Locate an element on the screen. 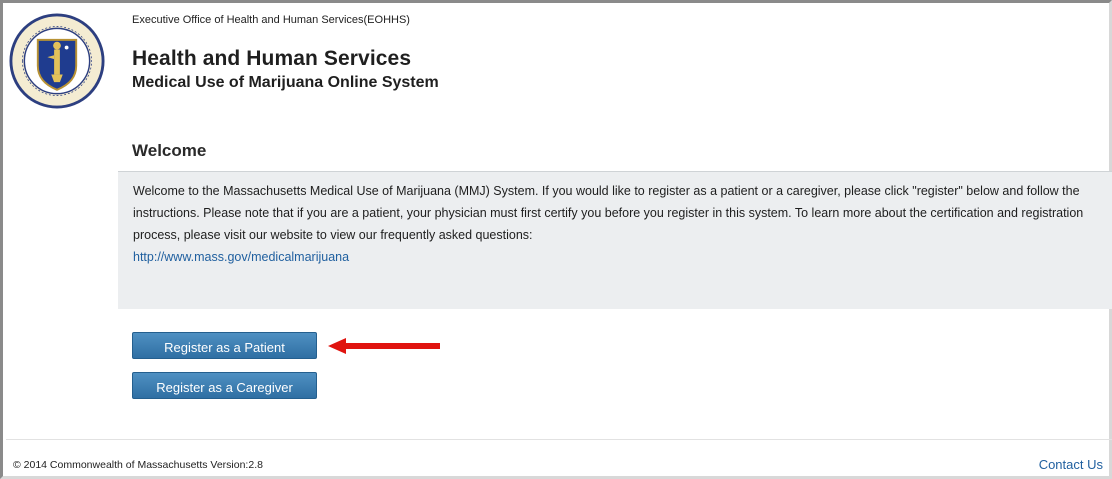  page-subtitle: Medical Use of Marijuana Online System is located at coordinates (285, 82).